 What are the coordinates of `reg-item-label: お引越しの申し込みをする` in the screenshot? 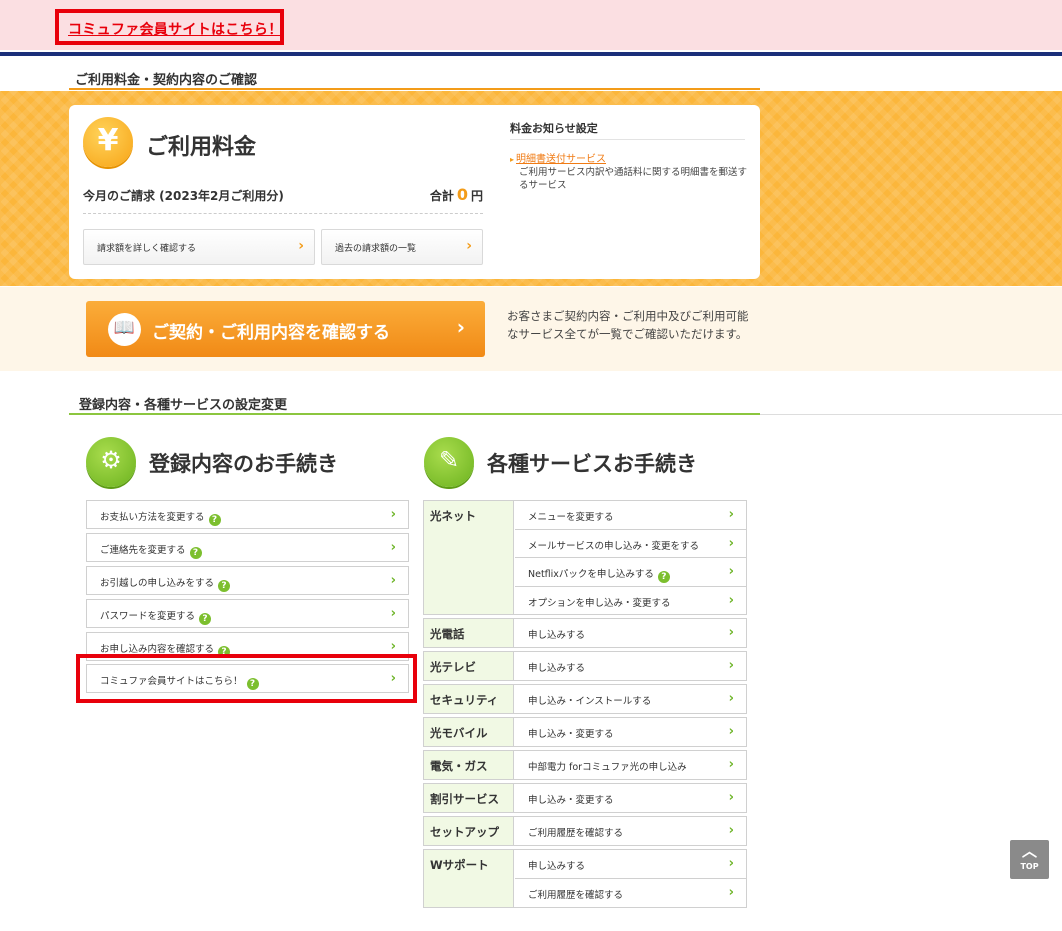 It's located at (157, 583).